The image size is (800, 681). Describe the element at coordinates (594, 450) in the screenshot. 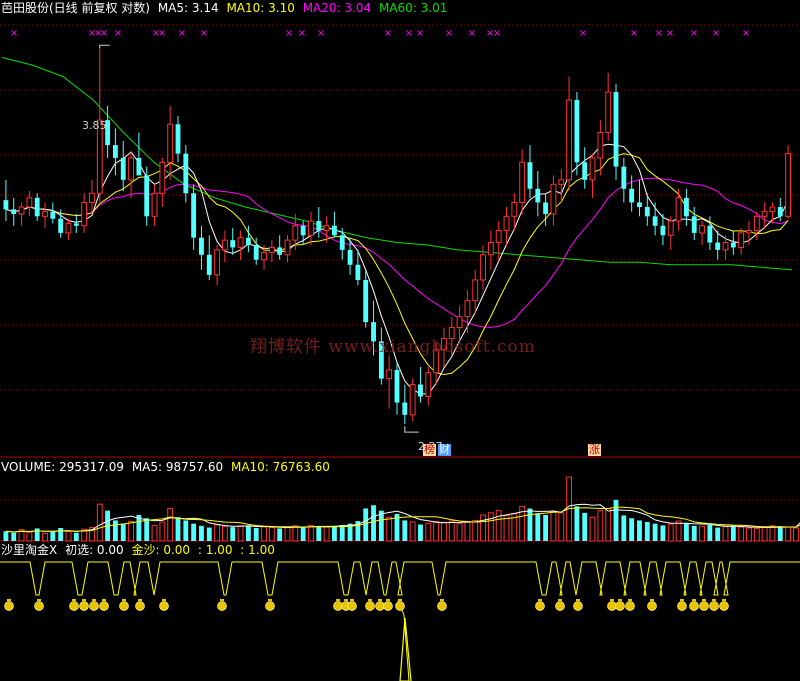

I see `tag-zhang: 涨` at that location.